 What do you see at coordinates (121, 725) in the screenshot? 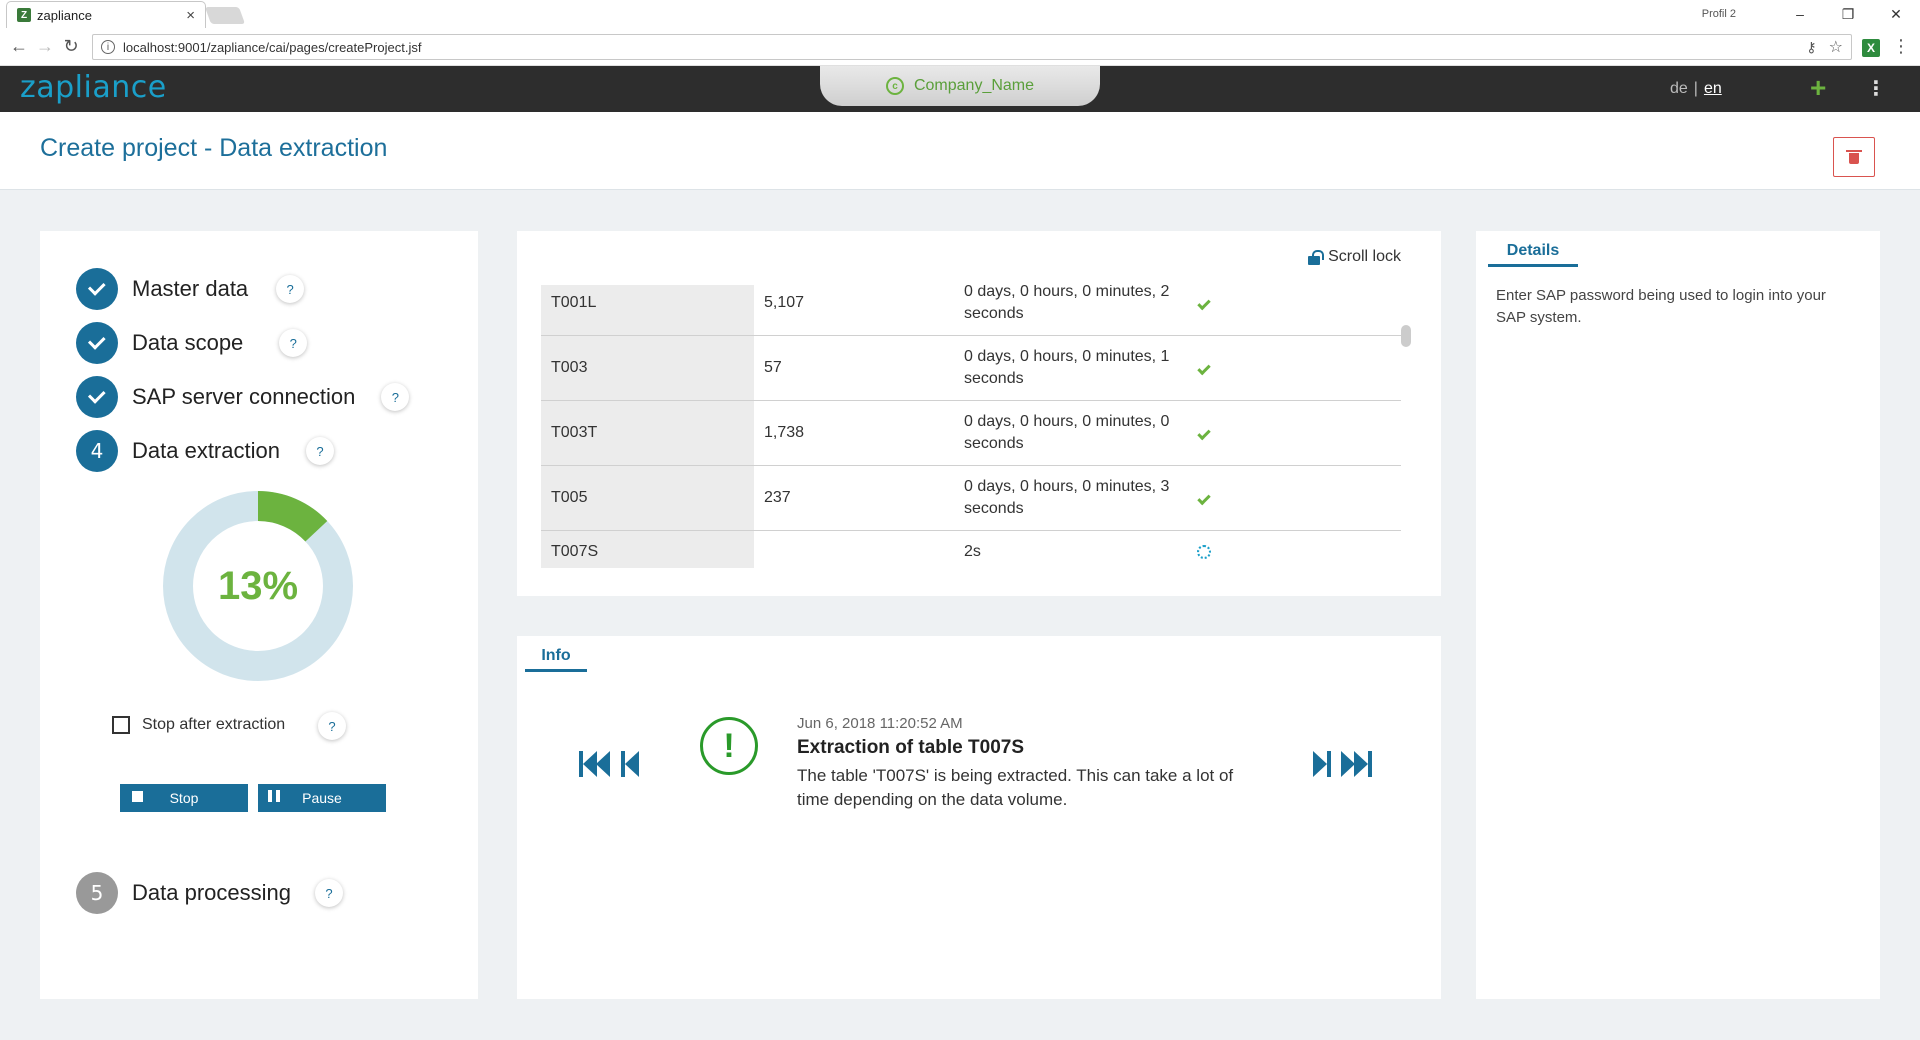
I see `stop-after-checkbox` at bounding box center [121, 725].